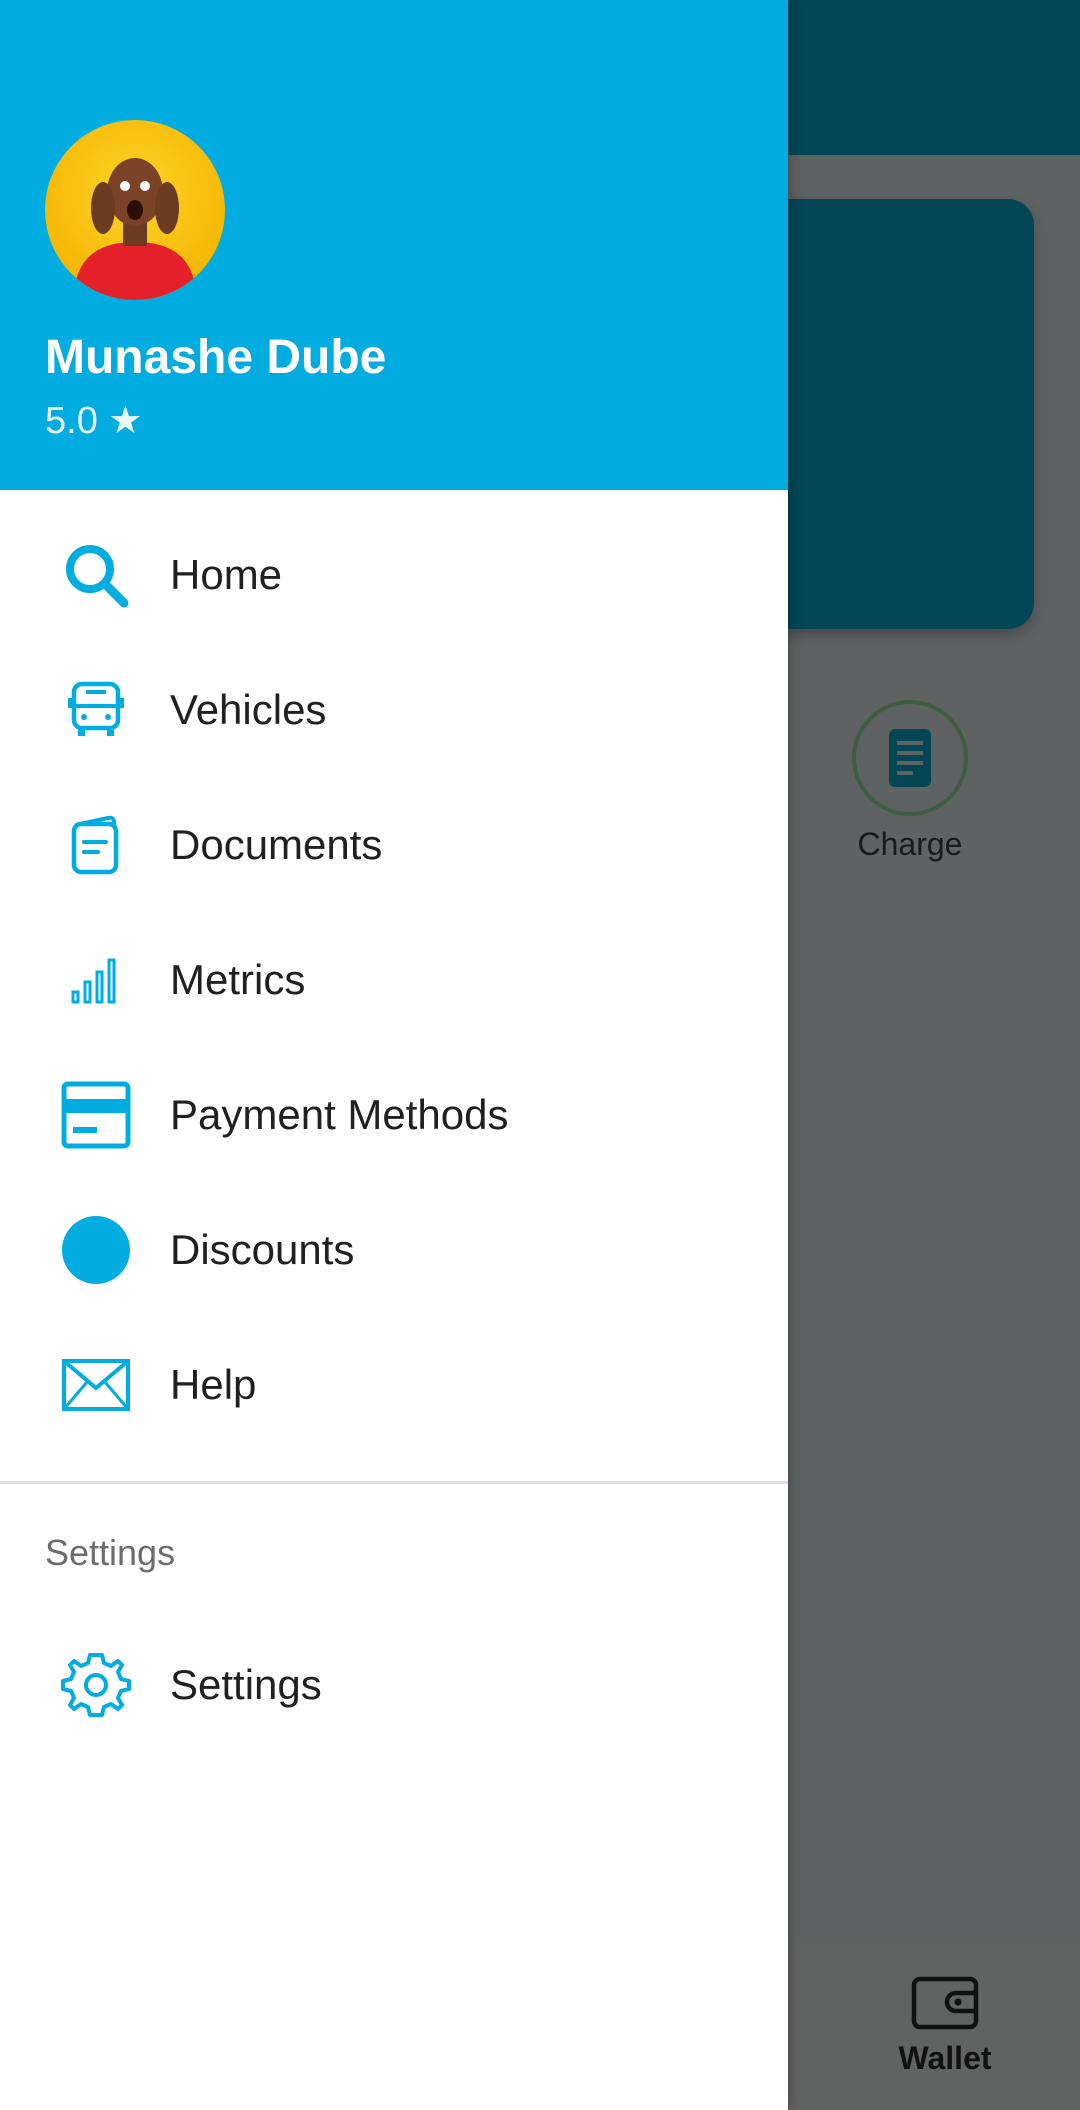 Image resolution: width=1080 pixels, height=2110 pixels. Describe the element at coordinates (945, 2058) in the screenshot. I see `wallet-tab-label: Wallet` at that location.